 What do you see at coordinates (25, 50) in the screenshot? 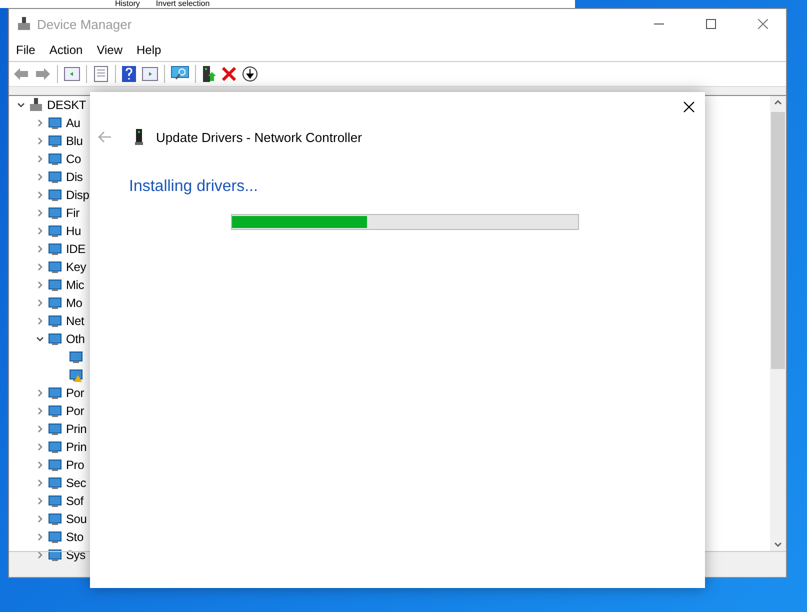
I see `menu-item: File` at bounding box center [25, 50].